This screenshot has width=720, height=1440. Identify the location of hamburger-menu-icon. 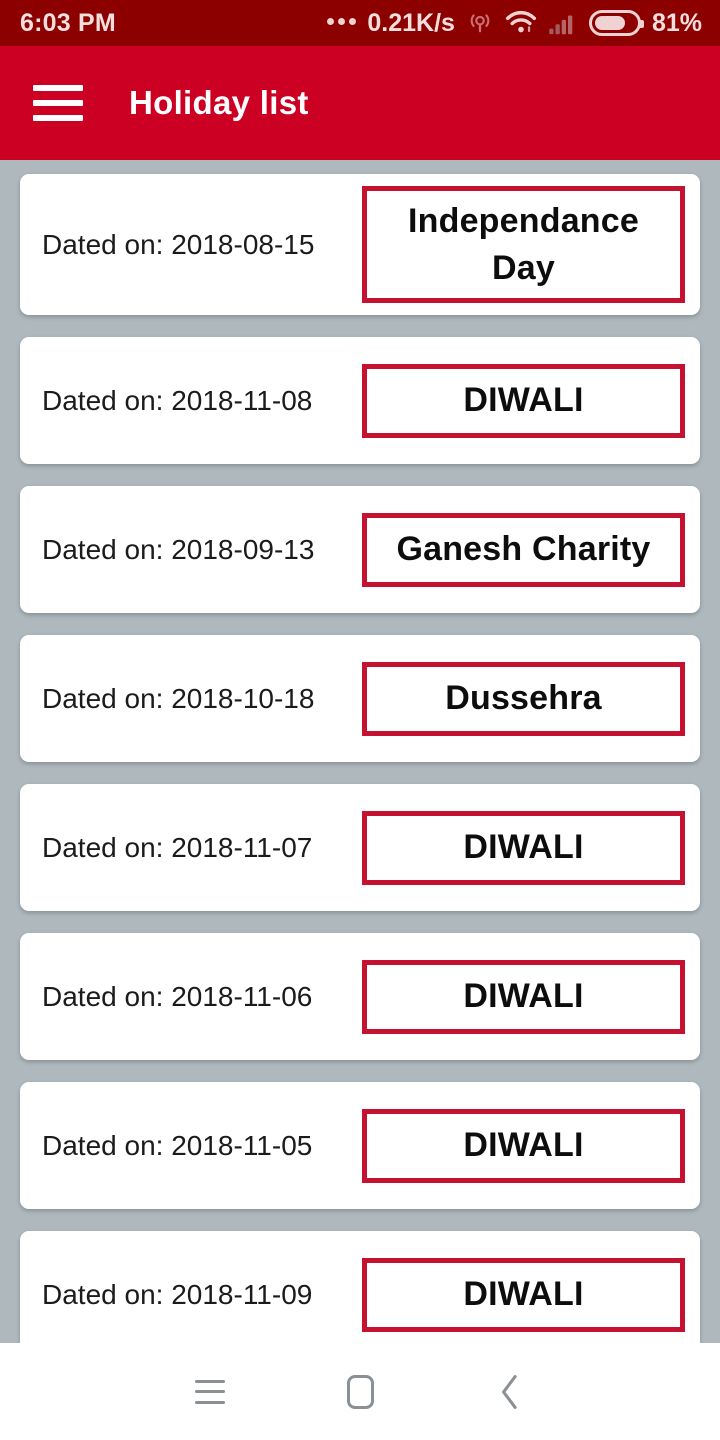
(58, 103).